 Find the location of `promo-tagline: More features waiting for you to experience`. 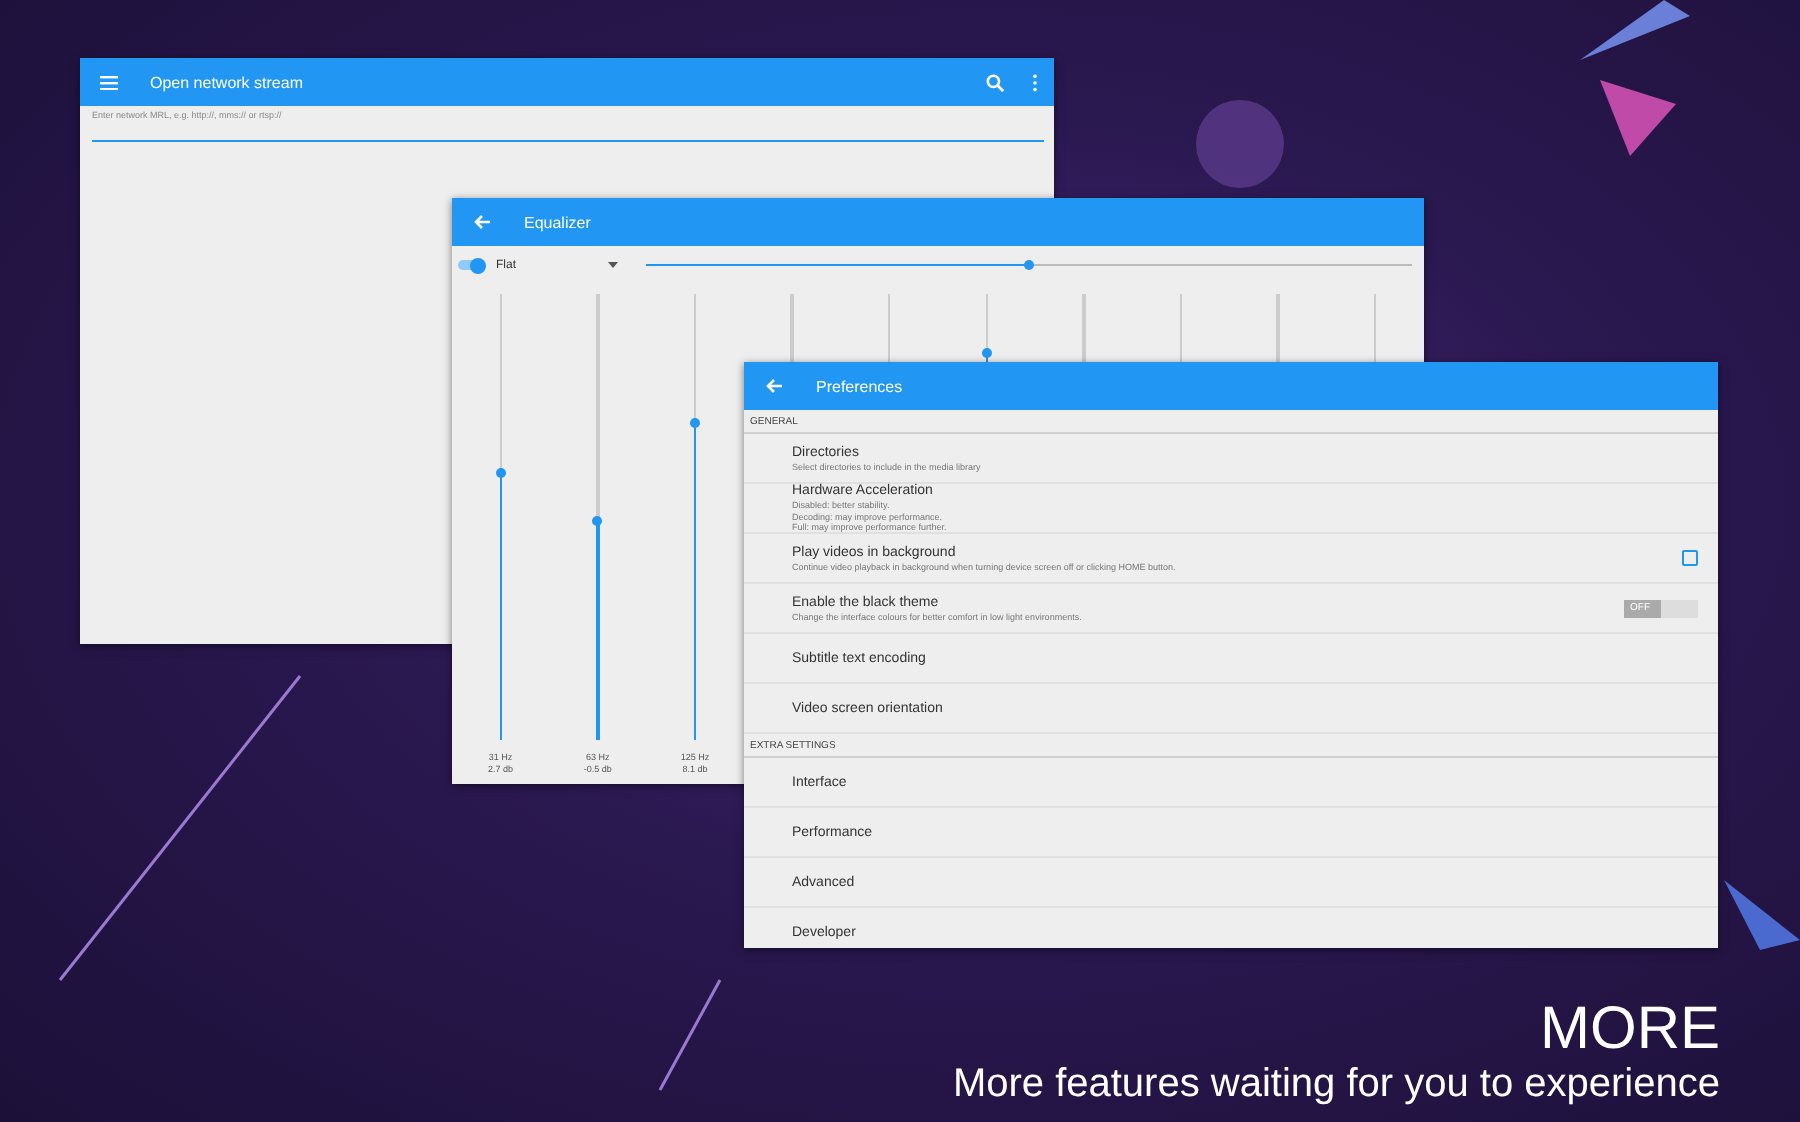

promo-tagline: More features waiting for you to experience is located at coordinates (1336, 1084).